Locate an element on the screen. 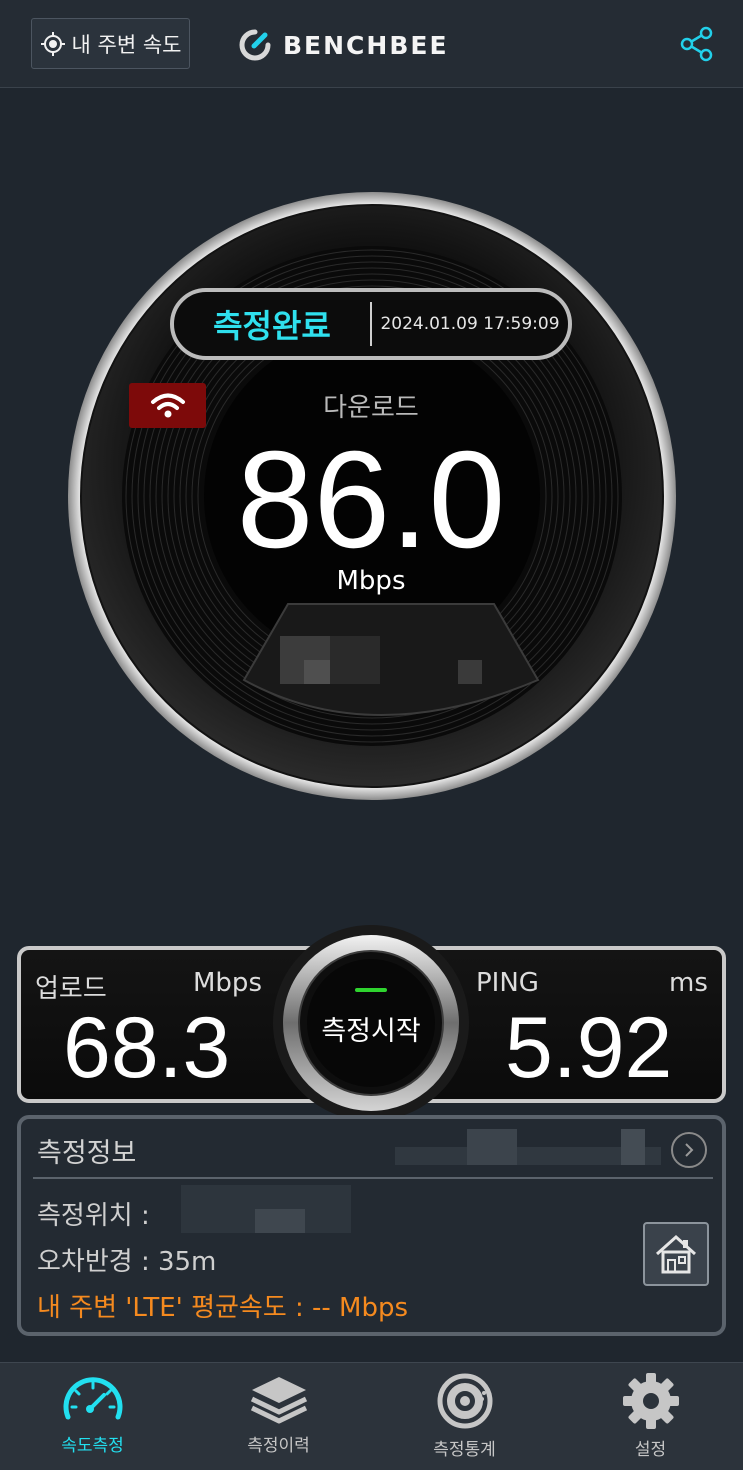 The width and height of the screenshot is (743, 1470). benchbee-logo: BENCHBEE is located at coordinates (344, 45).